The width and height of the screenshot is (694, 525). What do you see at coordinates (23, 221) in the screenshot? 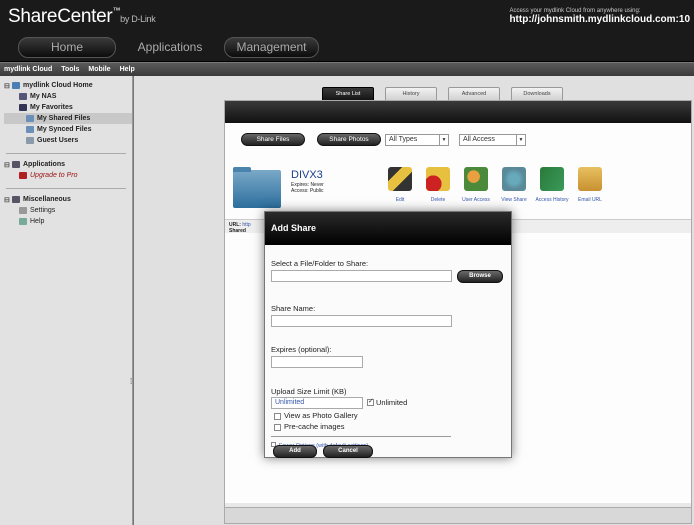
I see `help-icon` at bounding box center [23, 221].